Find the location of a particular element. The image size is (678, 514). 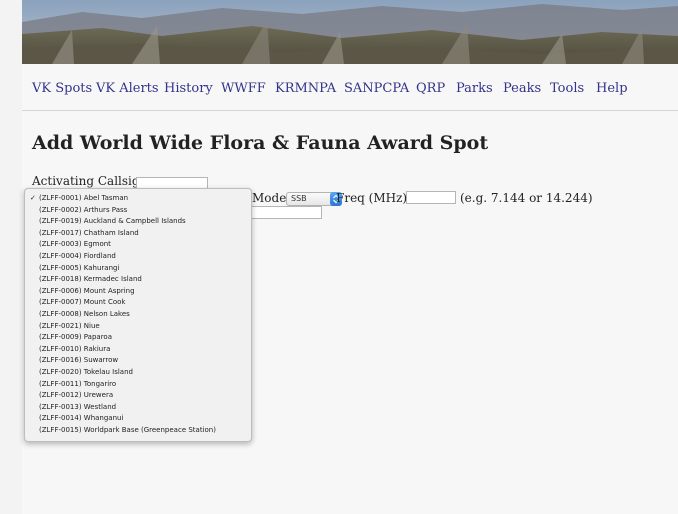

page-title: Add World Wide Flora & Fauna Award Spot is located at coordinates (260, 143).